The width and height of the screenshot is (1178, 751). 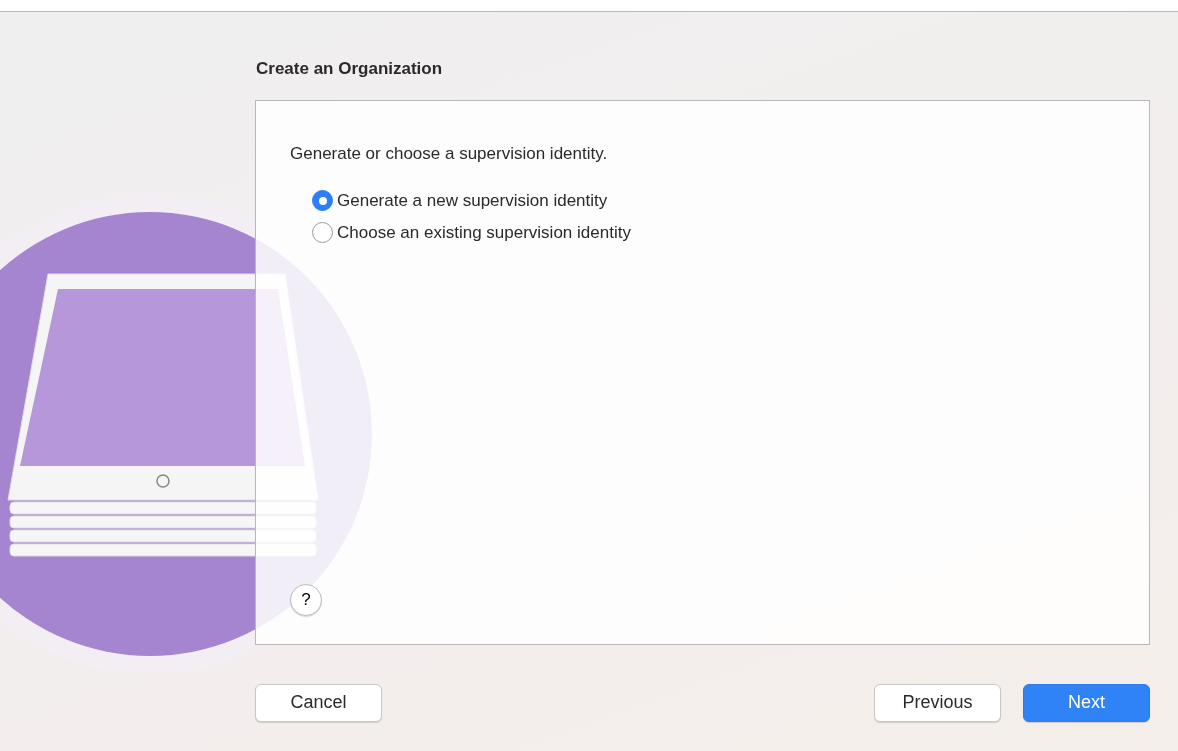 I want to click on option-label: Generate a new supervision identity, so click(x=472, y=201).